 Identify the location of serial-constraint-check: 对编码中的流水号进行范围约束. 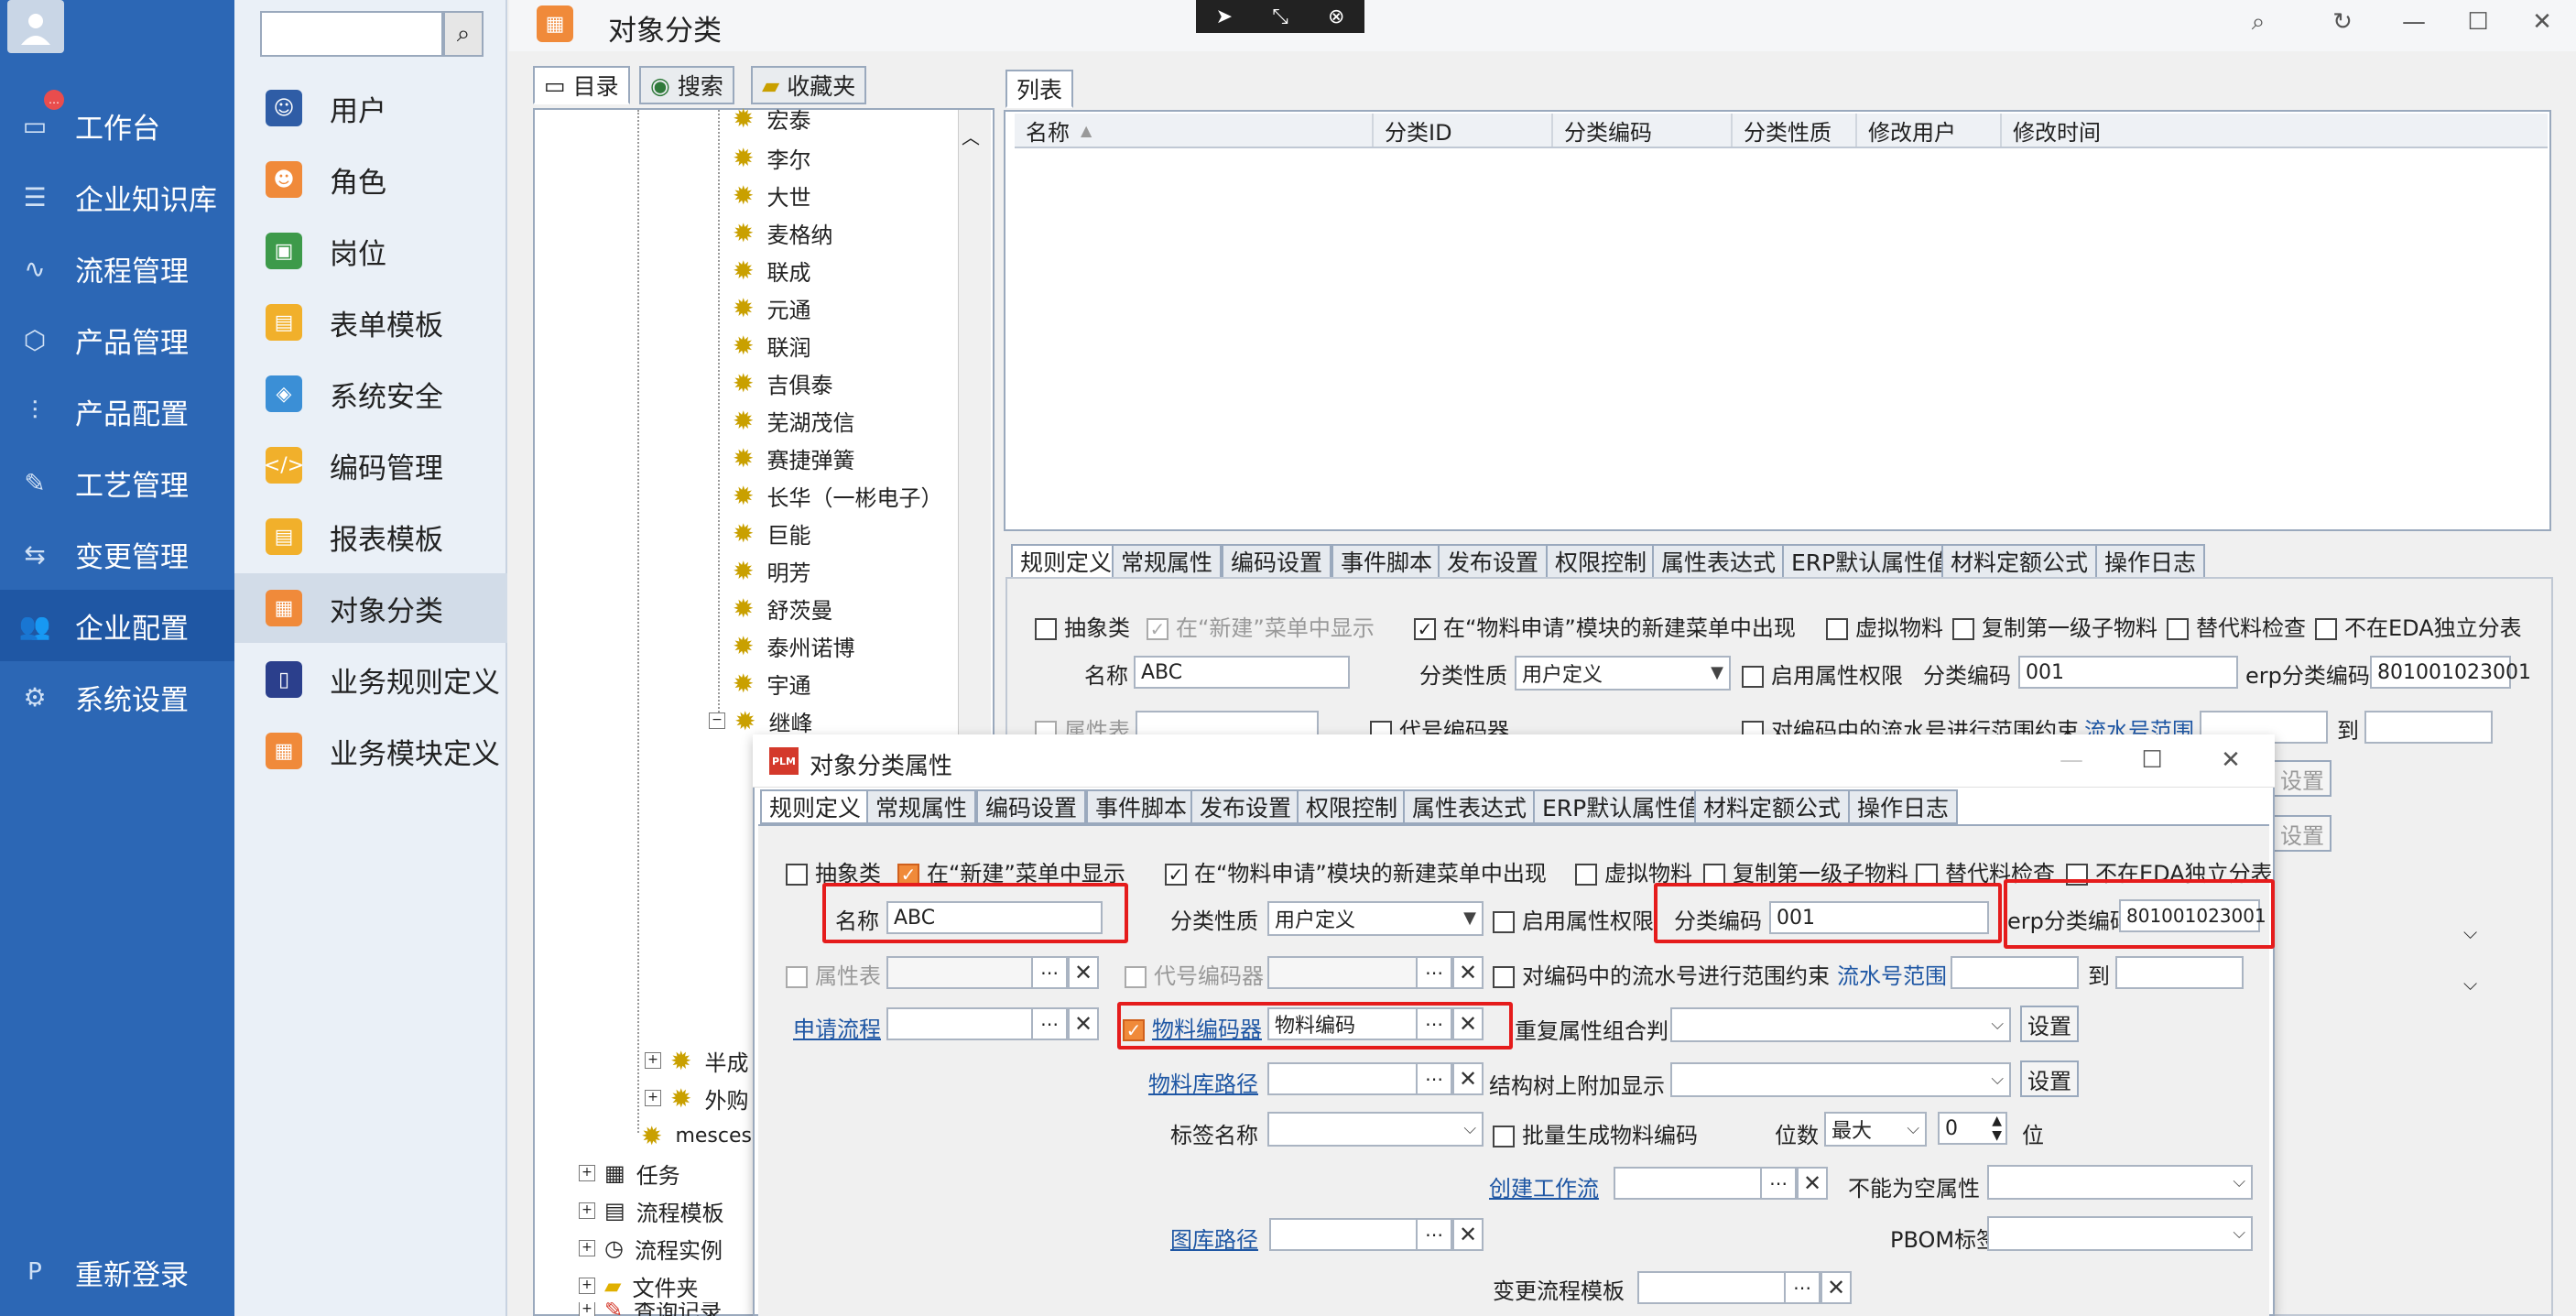
(1661, 974).